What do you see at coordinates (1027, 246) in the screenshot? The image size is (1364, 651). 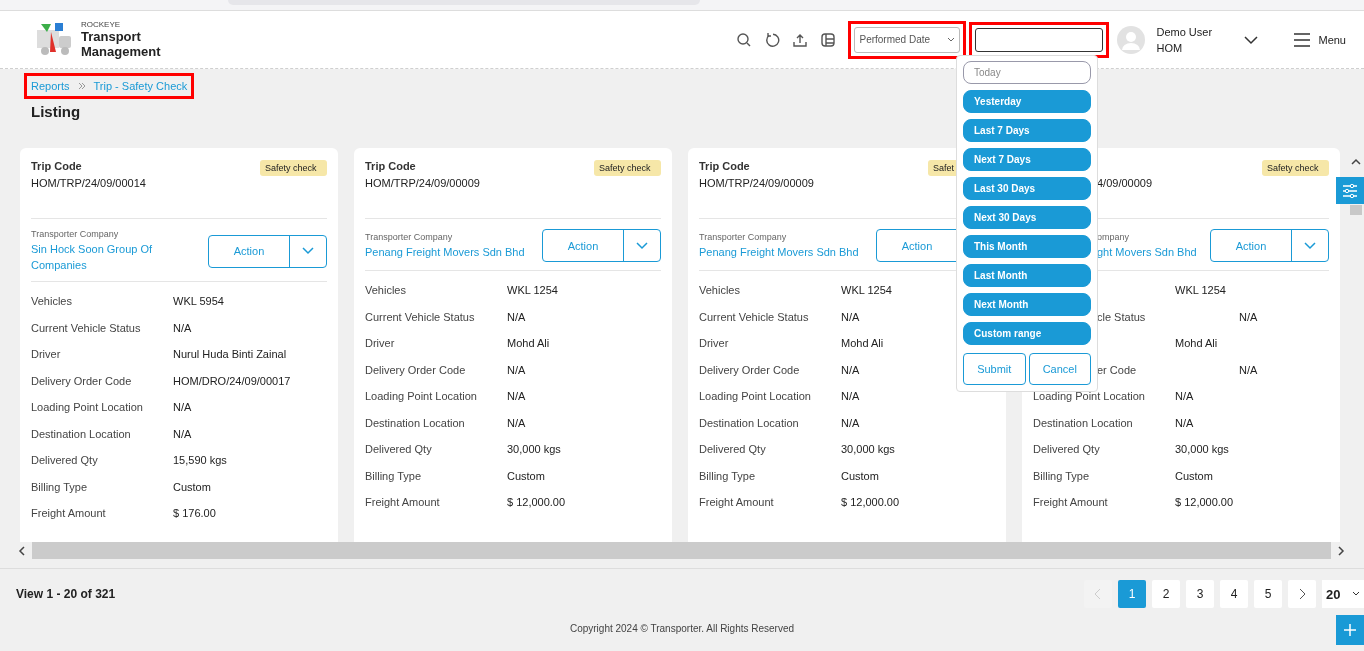 I see `range-option: This Month` at bounding box center [1027, 246].